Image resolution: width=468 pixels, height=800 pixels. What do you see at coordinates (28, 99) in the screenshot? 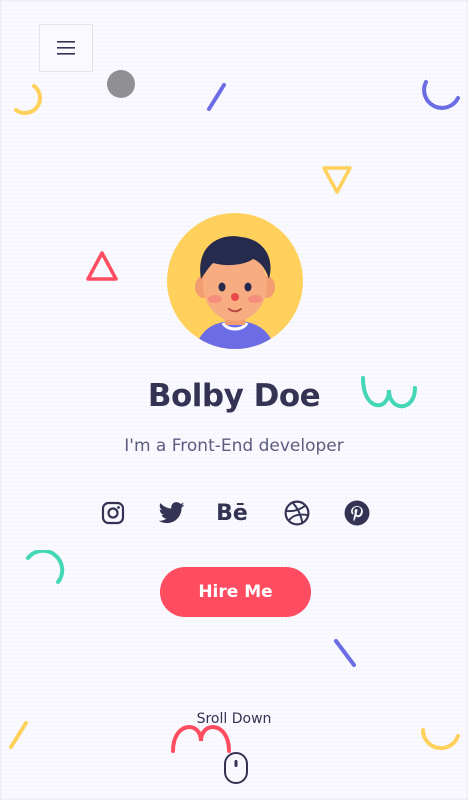
I see `yellow-arc-shape` at bounding box center [28, 99].